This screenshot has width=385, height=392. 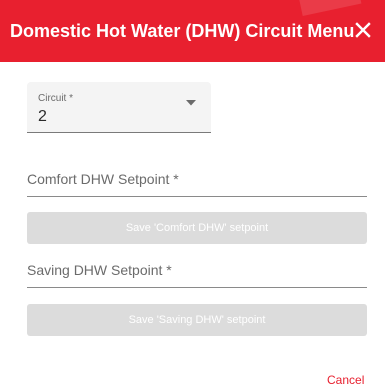 I want to click on save-comfort-dhw-button: Save 'Comfort DHW' setpoint, so click(x=197, y=228).